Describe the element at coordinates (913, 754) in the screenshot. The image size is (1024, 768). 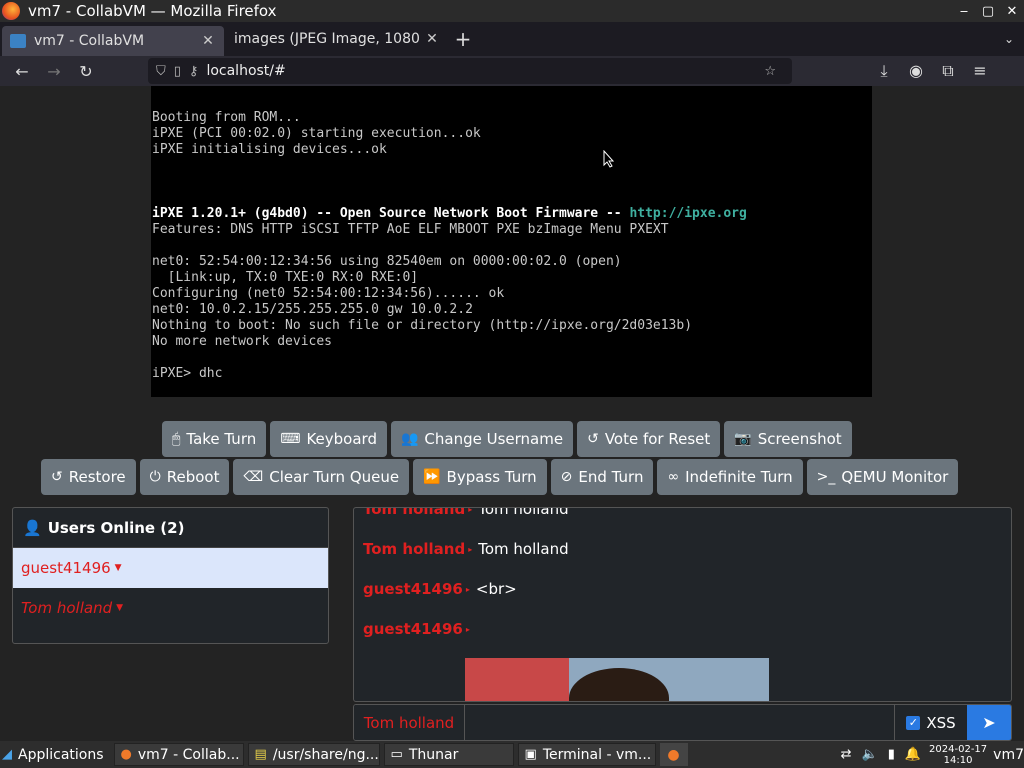
I see `notification-bell-icon: 🔔` at that location.